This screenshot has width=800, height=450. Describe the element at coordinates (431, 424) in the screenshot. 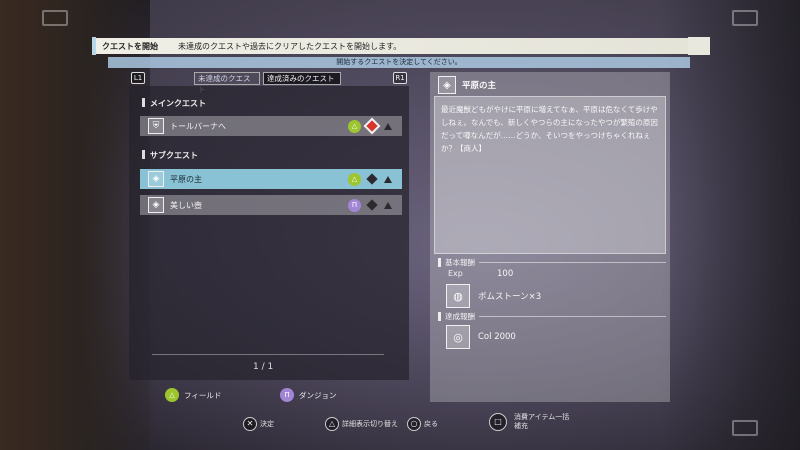

I see `back-label: 戻る` at that location.